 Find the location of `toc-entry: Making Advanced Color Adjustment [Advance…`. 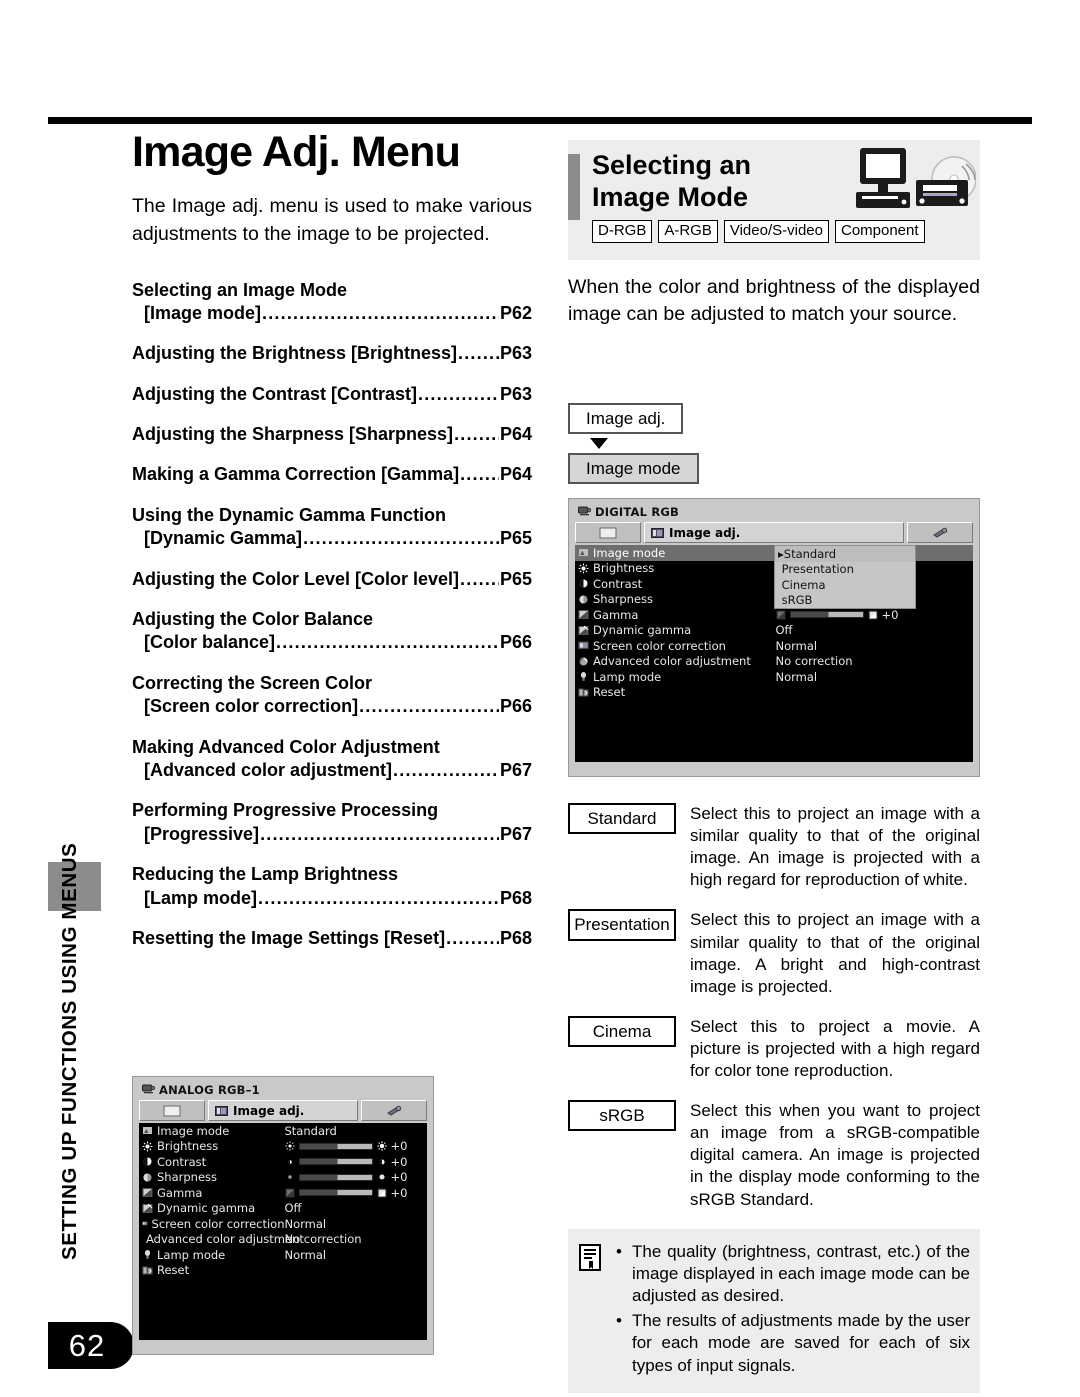

toc-entry: Making Advanced Color Adjustment [Advance… is located at coordinates (332, 759).